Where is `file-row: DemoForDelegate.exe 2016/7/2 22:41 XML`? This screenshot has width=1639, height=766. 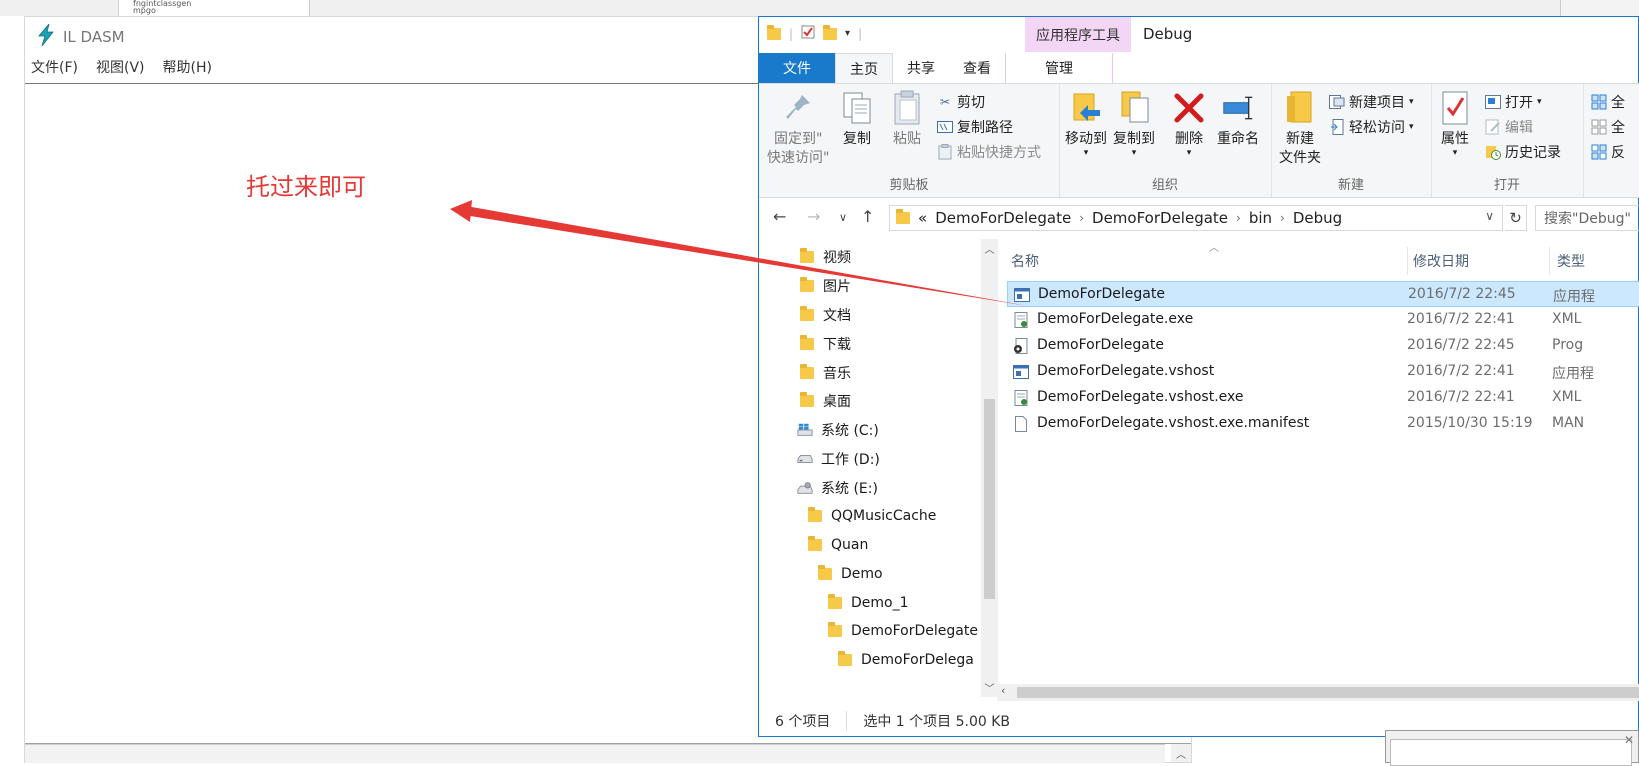
file-row: DemoForDelegate.exe 2016/7/2 22:41 XML is located at coordinates (1318, 320).